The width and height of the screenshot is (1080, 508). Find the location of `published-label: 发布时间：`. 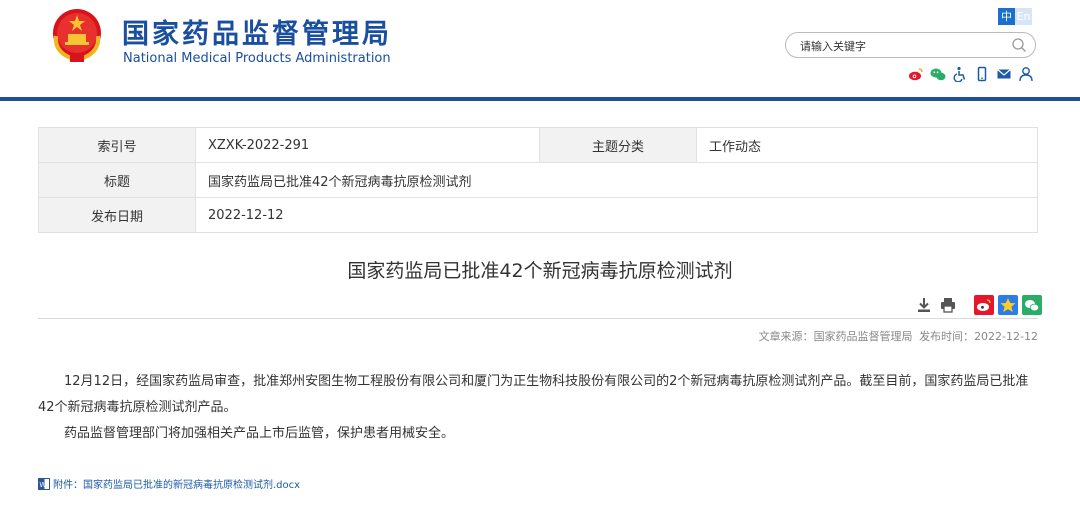

published-label: 发布时间： is located at coordinates (947, 336).